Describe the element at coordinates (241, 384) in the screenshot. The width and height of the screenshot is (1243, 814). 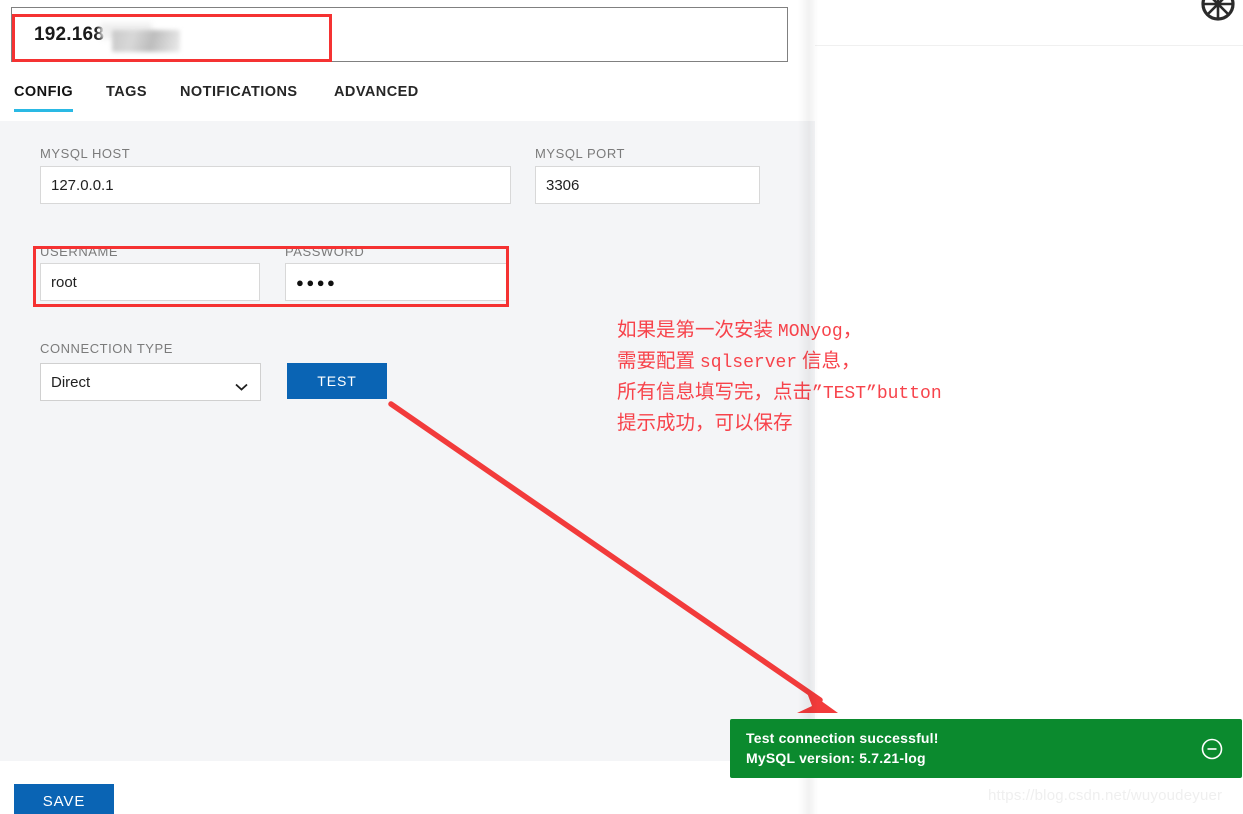
I see `chevron-down-icon` at that location.